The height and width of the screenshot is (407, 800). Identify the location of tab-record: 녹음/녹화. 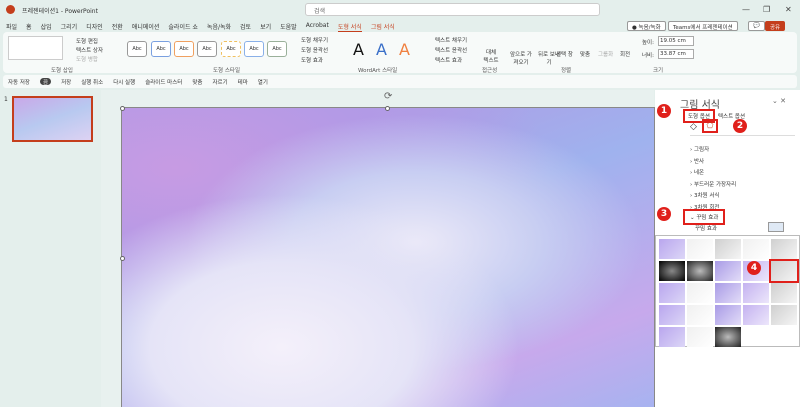
(219, 27).